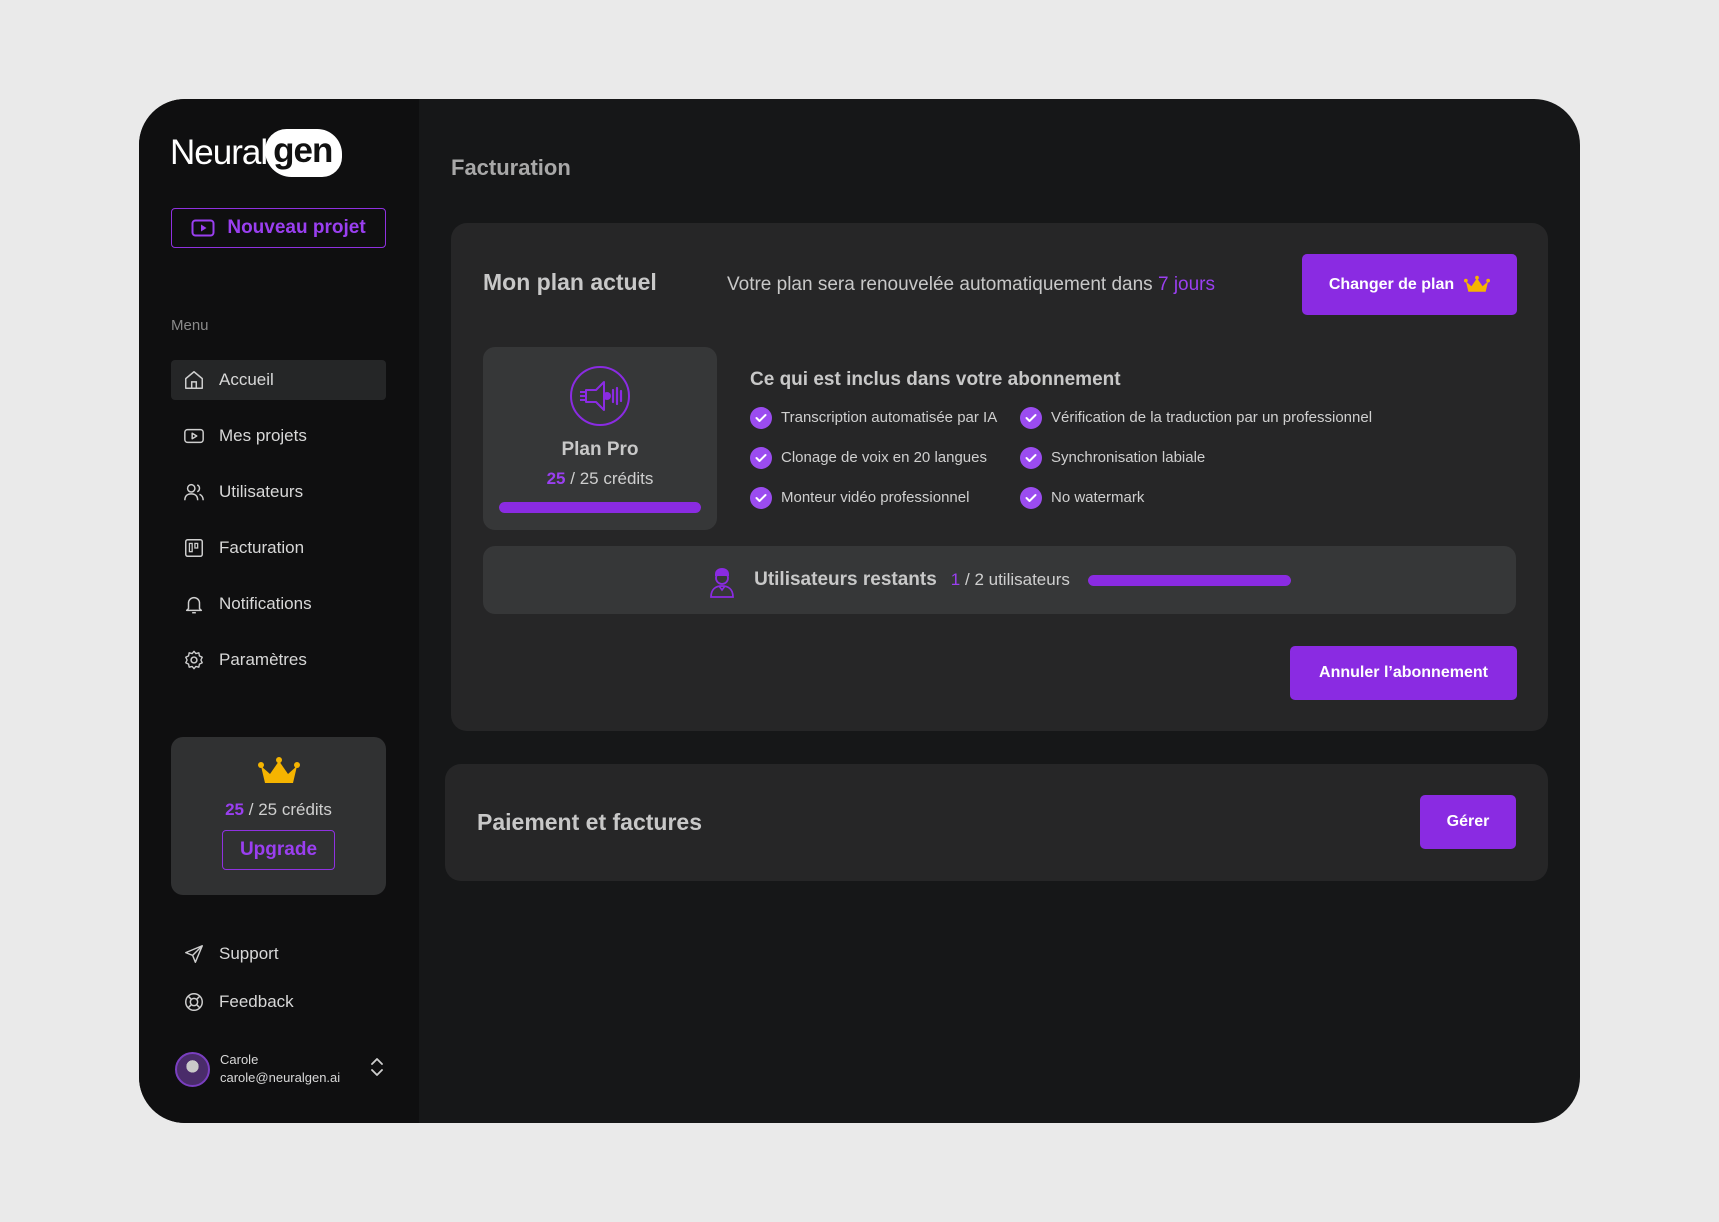  What do you see at coordinates (194, 605) in the screenshot?
I see `bell-icon` at bounding box center [194, 605].